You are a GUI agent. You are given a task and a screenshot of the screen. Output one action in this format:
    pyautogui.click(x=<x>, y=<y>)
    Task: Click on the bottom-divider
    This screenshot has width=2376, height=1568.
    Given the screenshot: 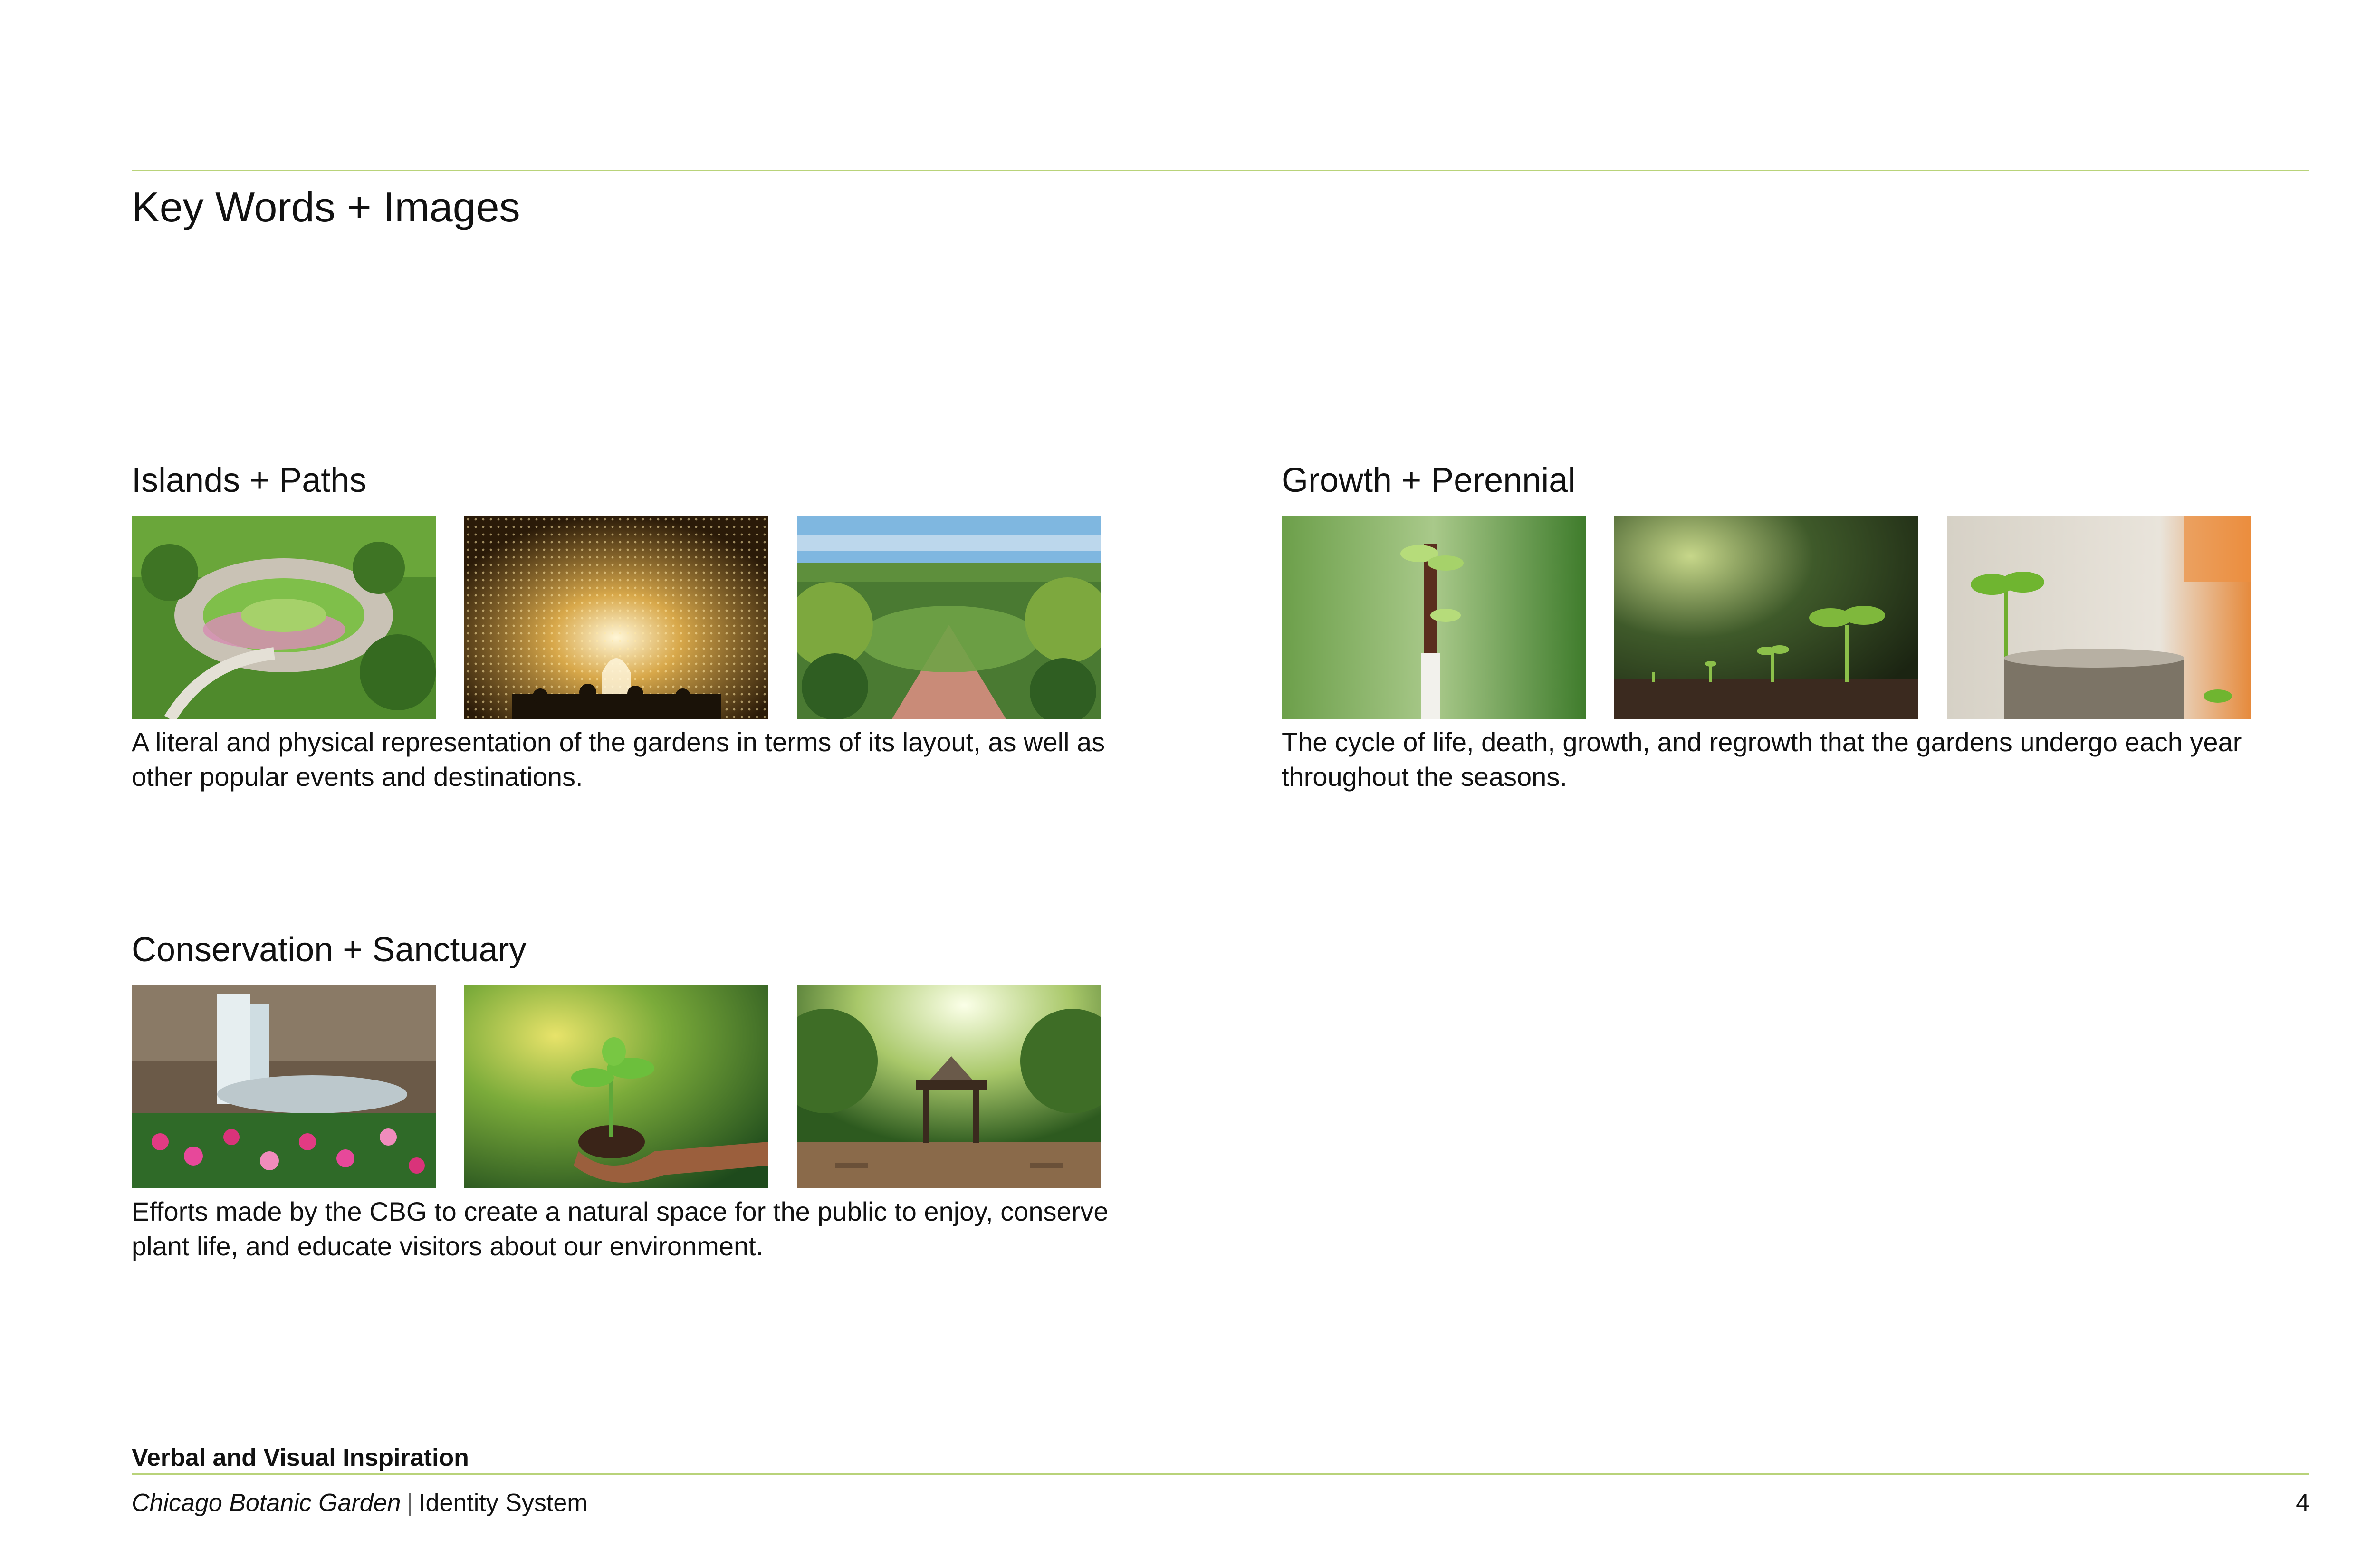 What is the action you would take?
    pyautogui.click(x=1220, y=1474)
    